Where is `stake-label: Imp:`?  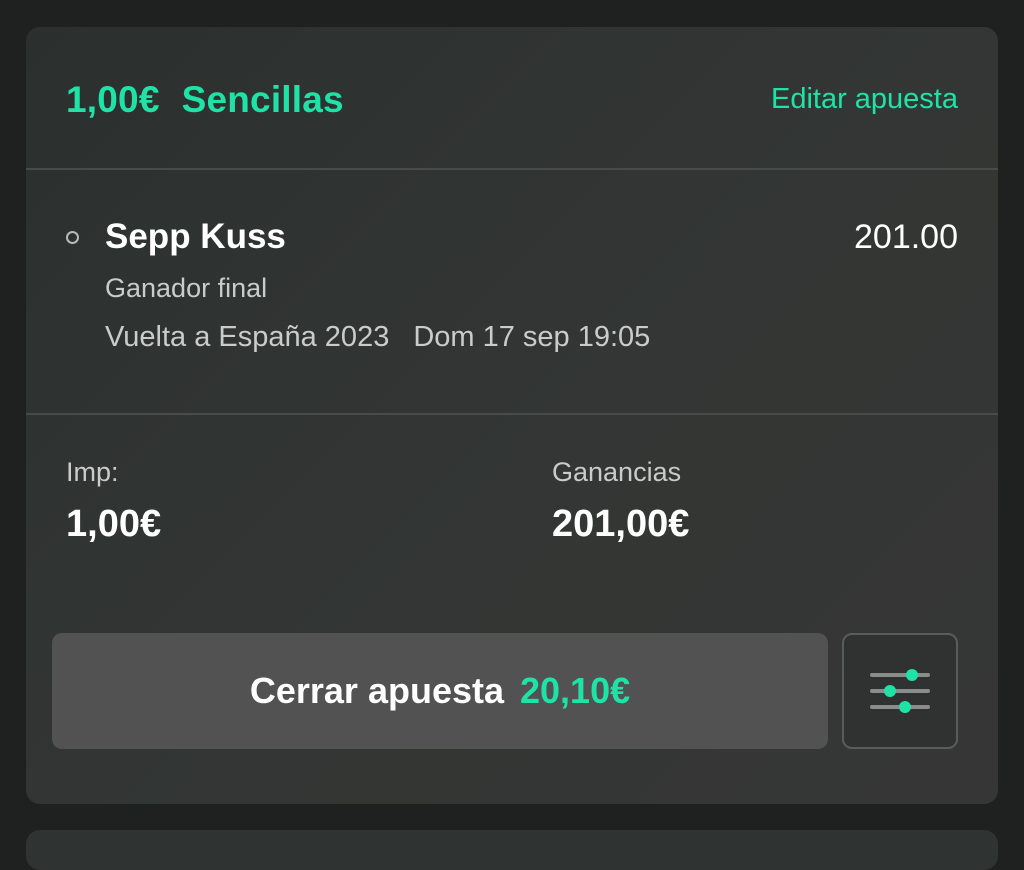
stake-label: Imp: is located at coordinates (92, 472).